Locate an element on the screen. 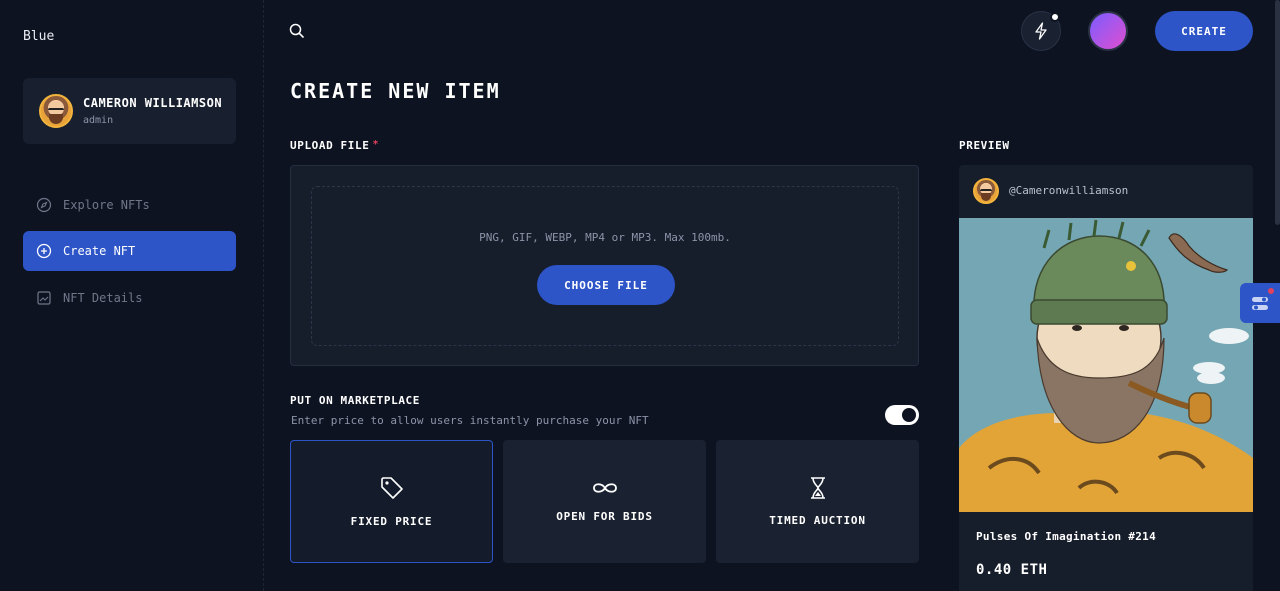 The image size is (1280, 591). marketplace-toggle is located at coordinates (902, 415).